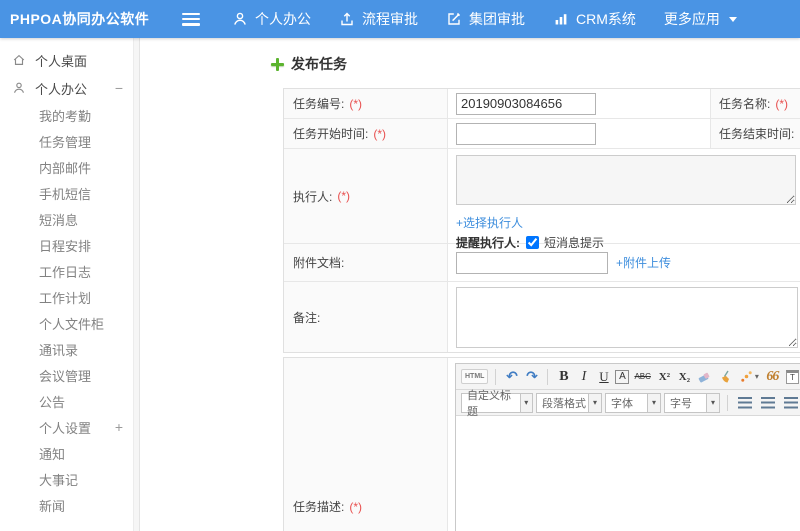 Image resolution: width=800 pixels, height=531 pixels. What do you see at coordinates (627, 317) in the screenshot?
I see `remark-textarea` at bounding box center [627, 317].